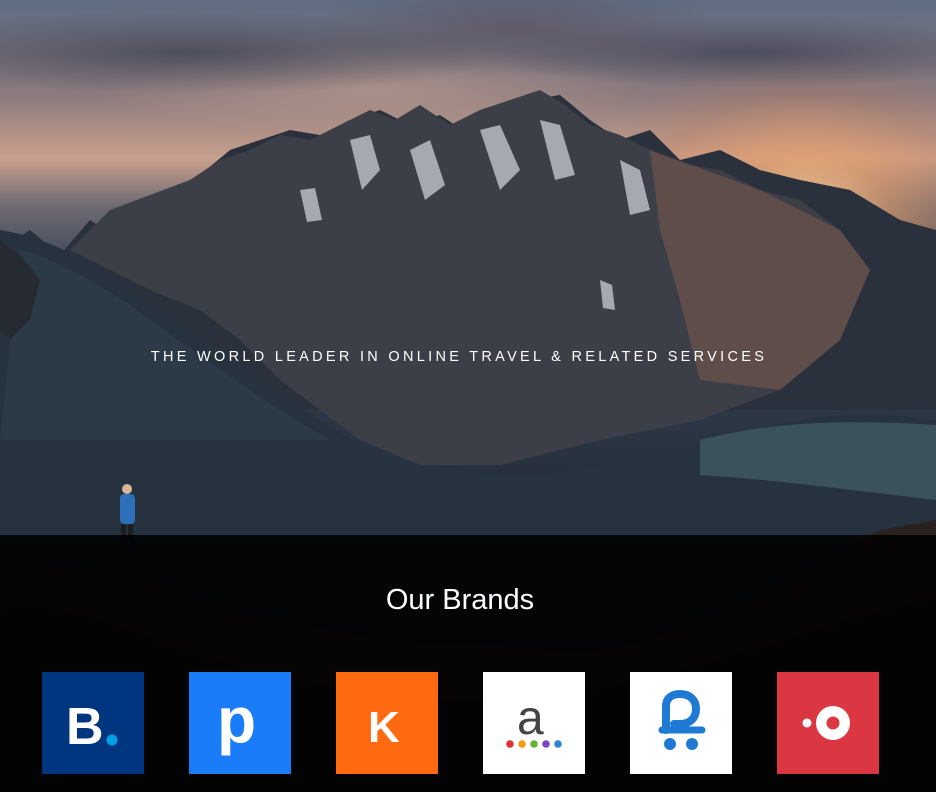 The width and height of the screenshot is (936, 792). I want to click on opentable-logo-icon, so click(828, 723).